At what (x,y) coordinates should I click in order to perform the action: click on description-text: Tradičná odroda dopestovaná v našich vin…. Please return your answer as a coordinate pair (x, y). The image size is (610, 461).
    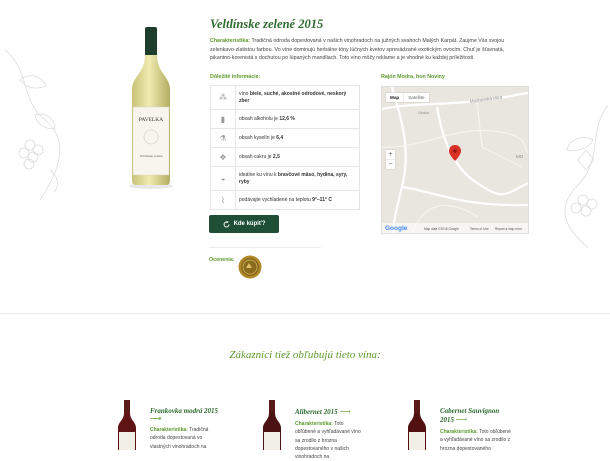
    Looking at the image, I should click on (357, 50).